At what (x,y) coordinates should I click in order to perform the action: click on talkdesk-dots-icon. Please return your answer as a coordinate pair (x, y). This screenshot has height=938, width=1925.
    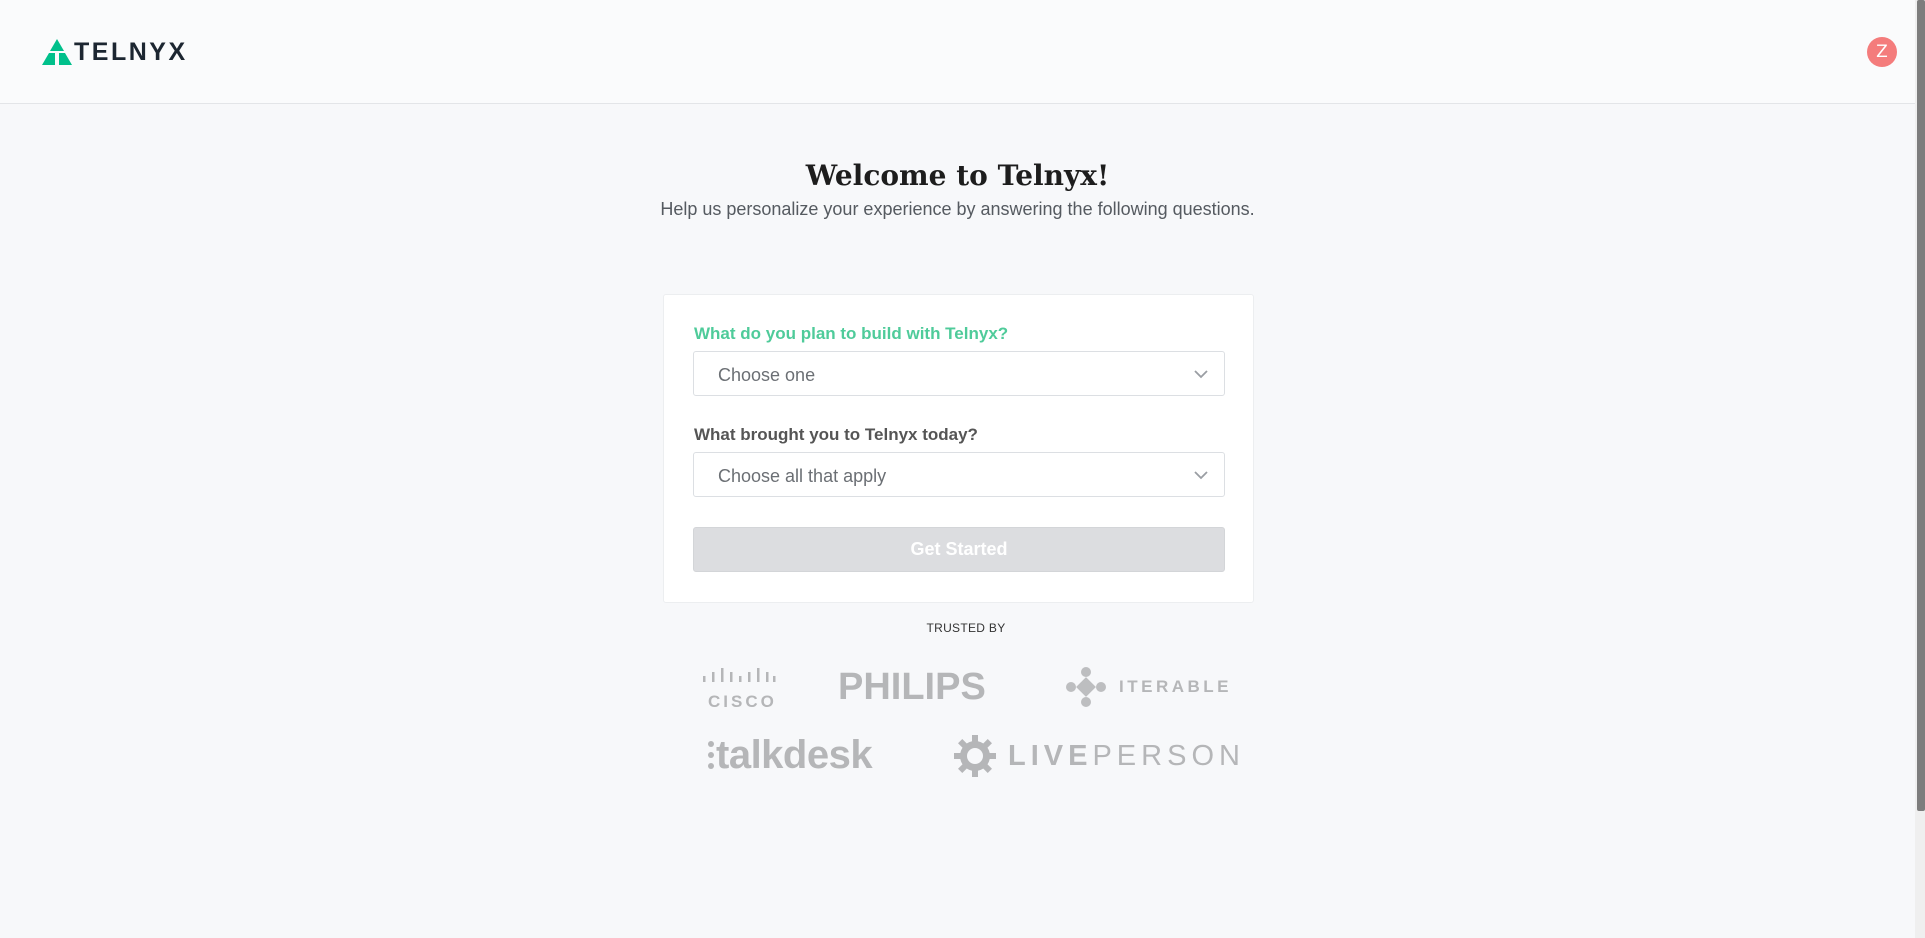
    Looking at the image, I should click on (711, 755).